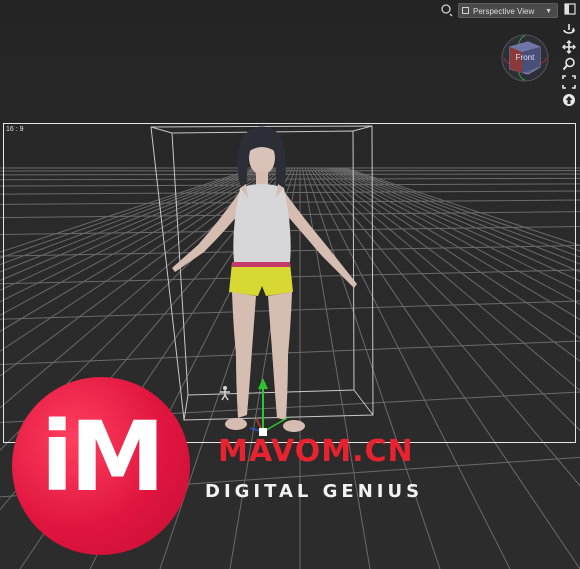 This screenshot has width=580, height=569. Describe the element at coordinates (316, 451) in the screenshot. I see `watermark-url: MAVOM.CN` at that location.